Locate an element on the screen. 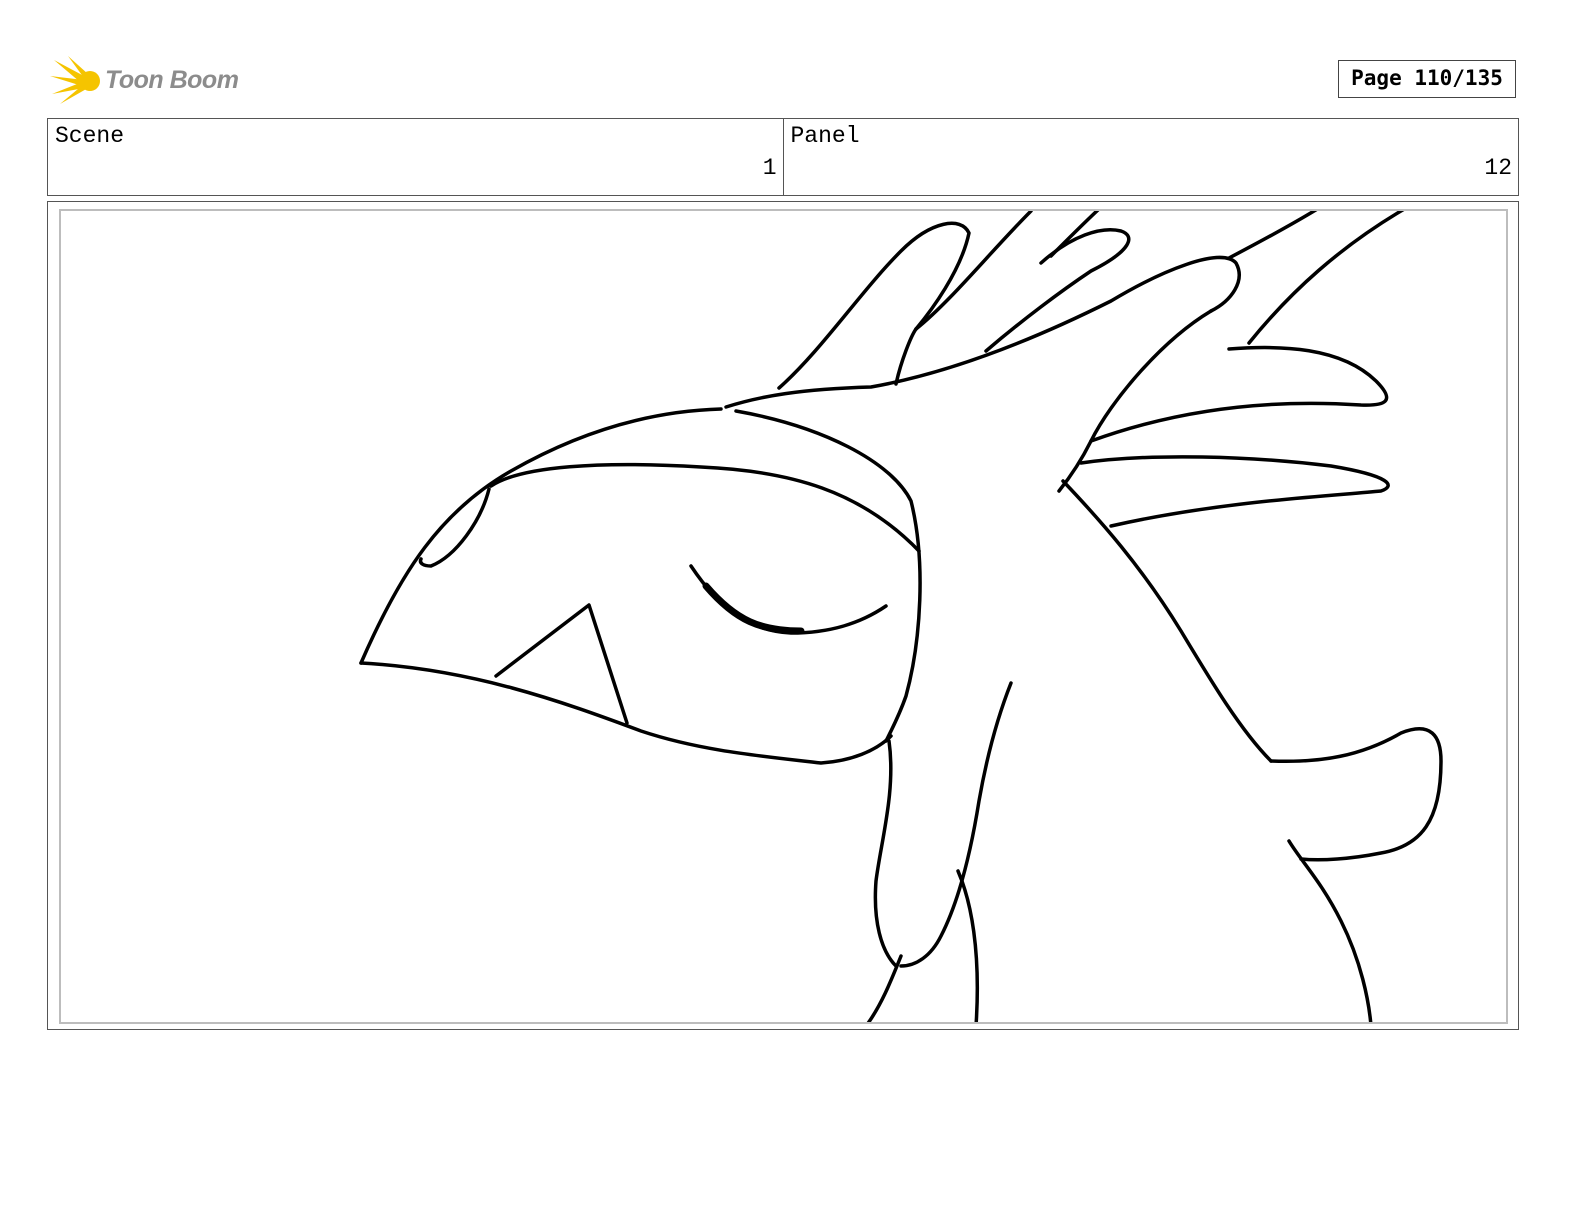 Image resolution: width=1584 pixels, height=1224 pixels. toon-boom-logo: Toon Boom is located at coordinates (150, 81).